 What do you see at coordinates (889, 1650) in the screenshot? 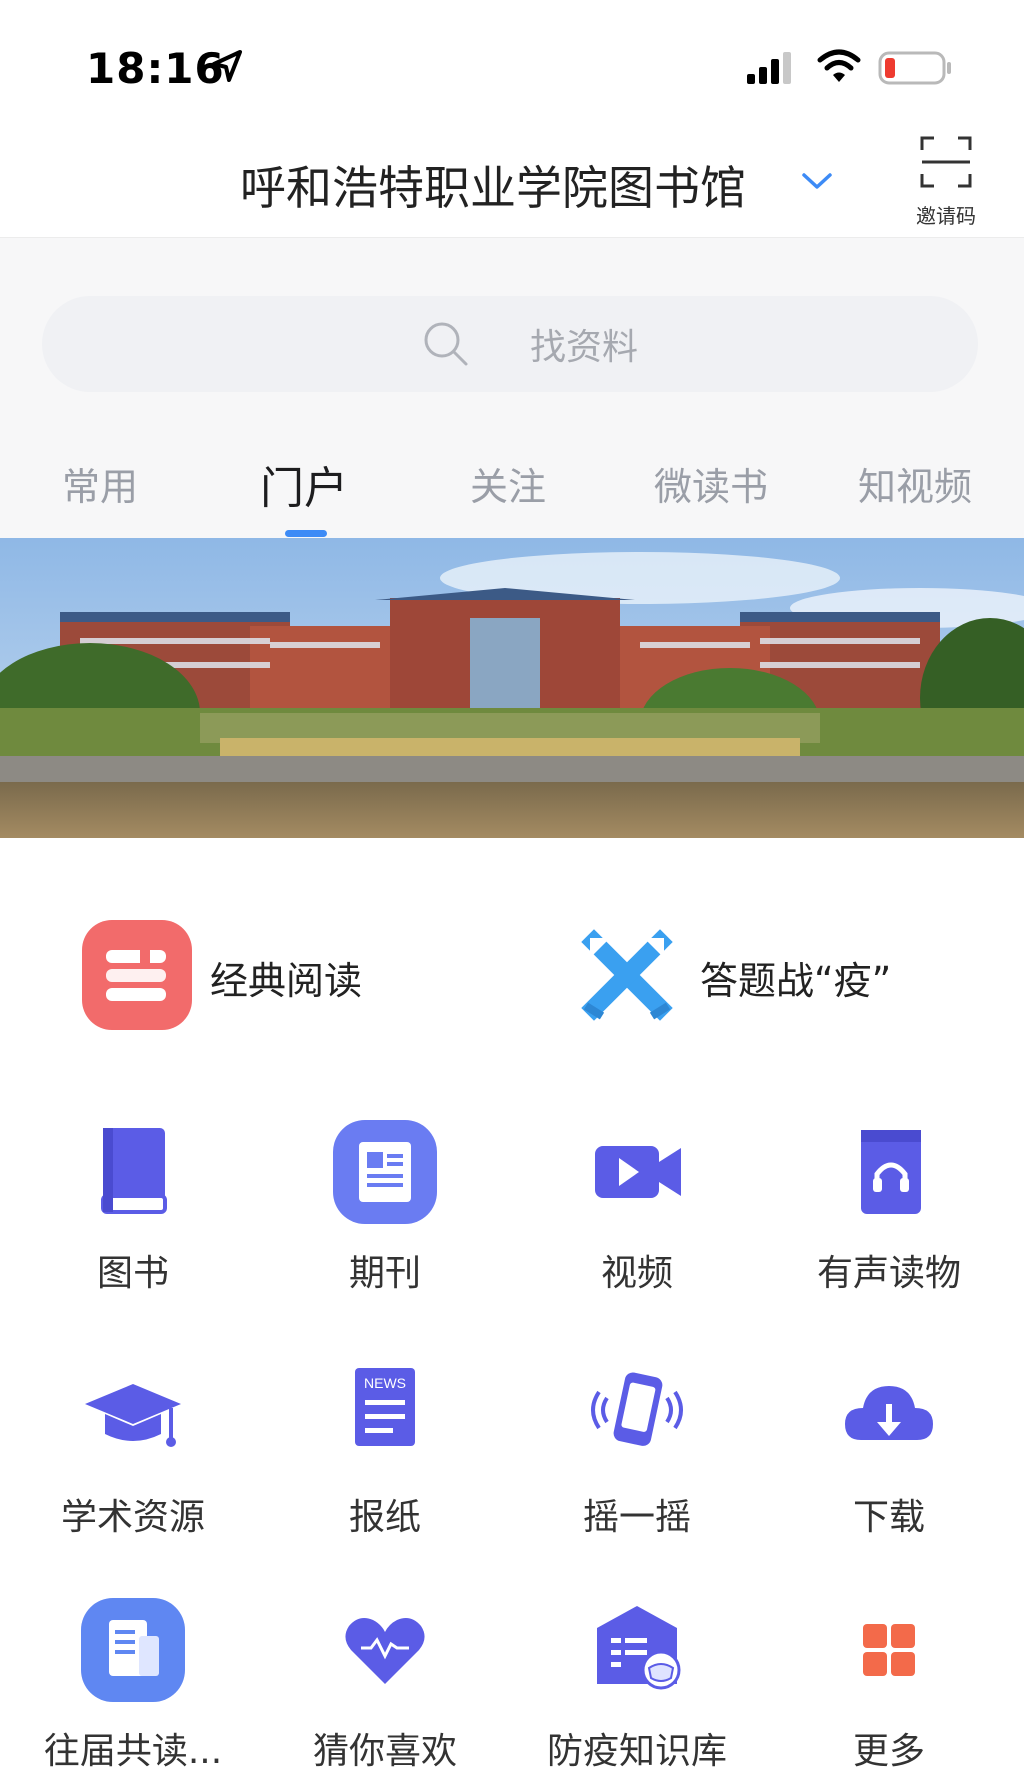
I see `grid-more-icon` at bounding box center [889, 1650].